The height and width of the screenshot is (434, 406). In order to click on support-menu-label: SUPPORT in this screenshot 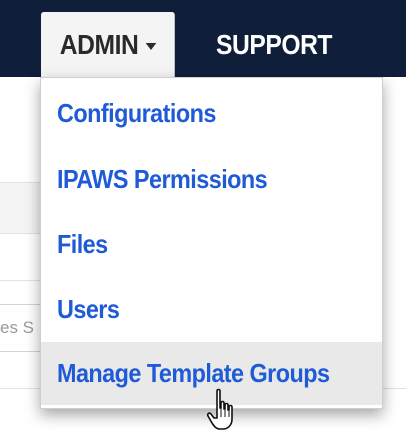, I will do `click(274, 44)`.